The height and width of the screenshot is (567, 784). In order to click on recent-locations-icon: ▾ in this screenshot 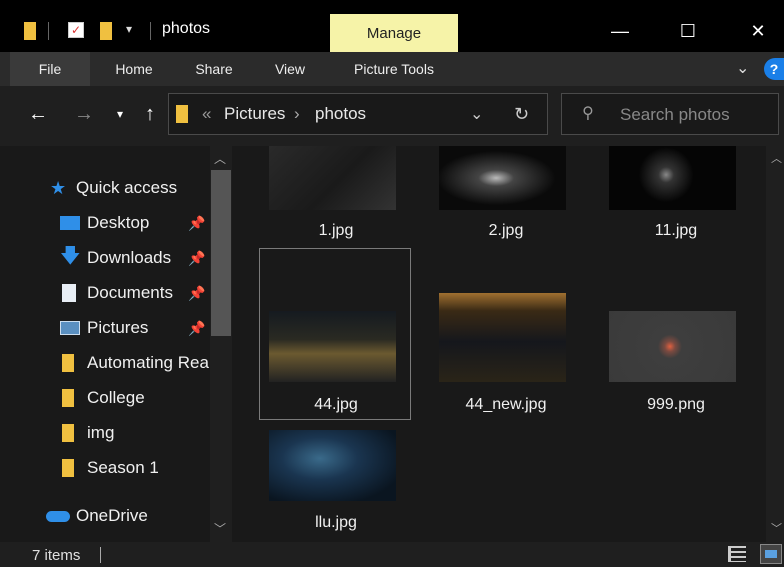, I will do `click(120, 114)`.